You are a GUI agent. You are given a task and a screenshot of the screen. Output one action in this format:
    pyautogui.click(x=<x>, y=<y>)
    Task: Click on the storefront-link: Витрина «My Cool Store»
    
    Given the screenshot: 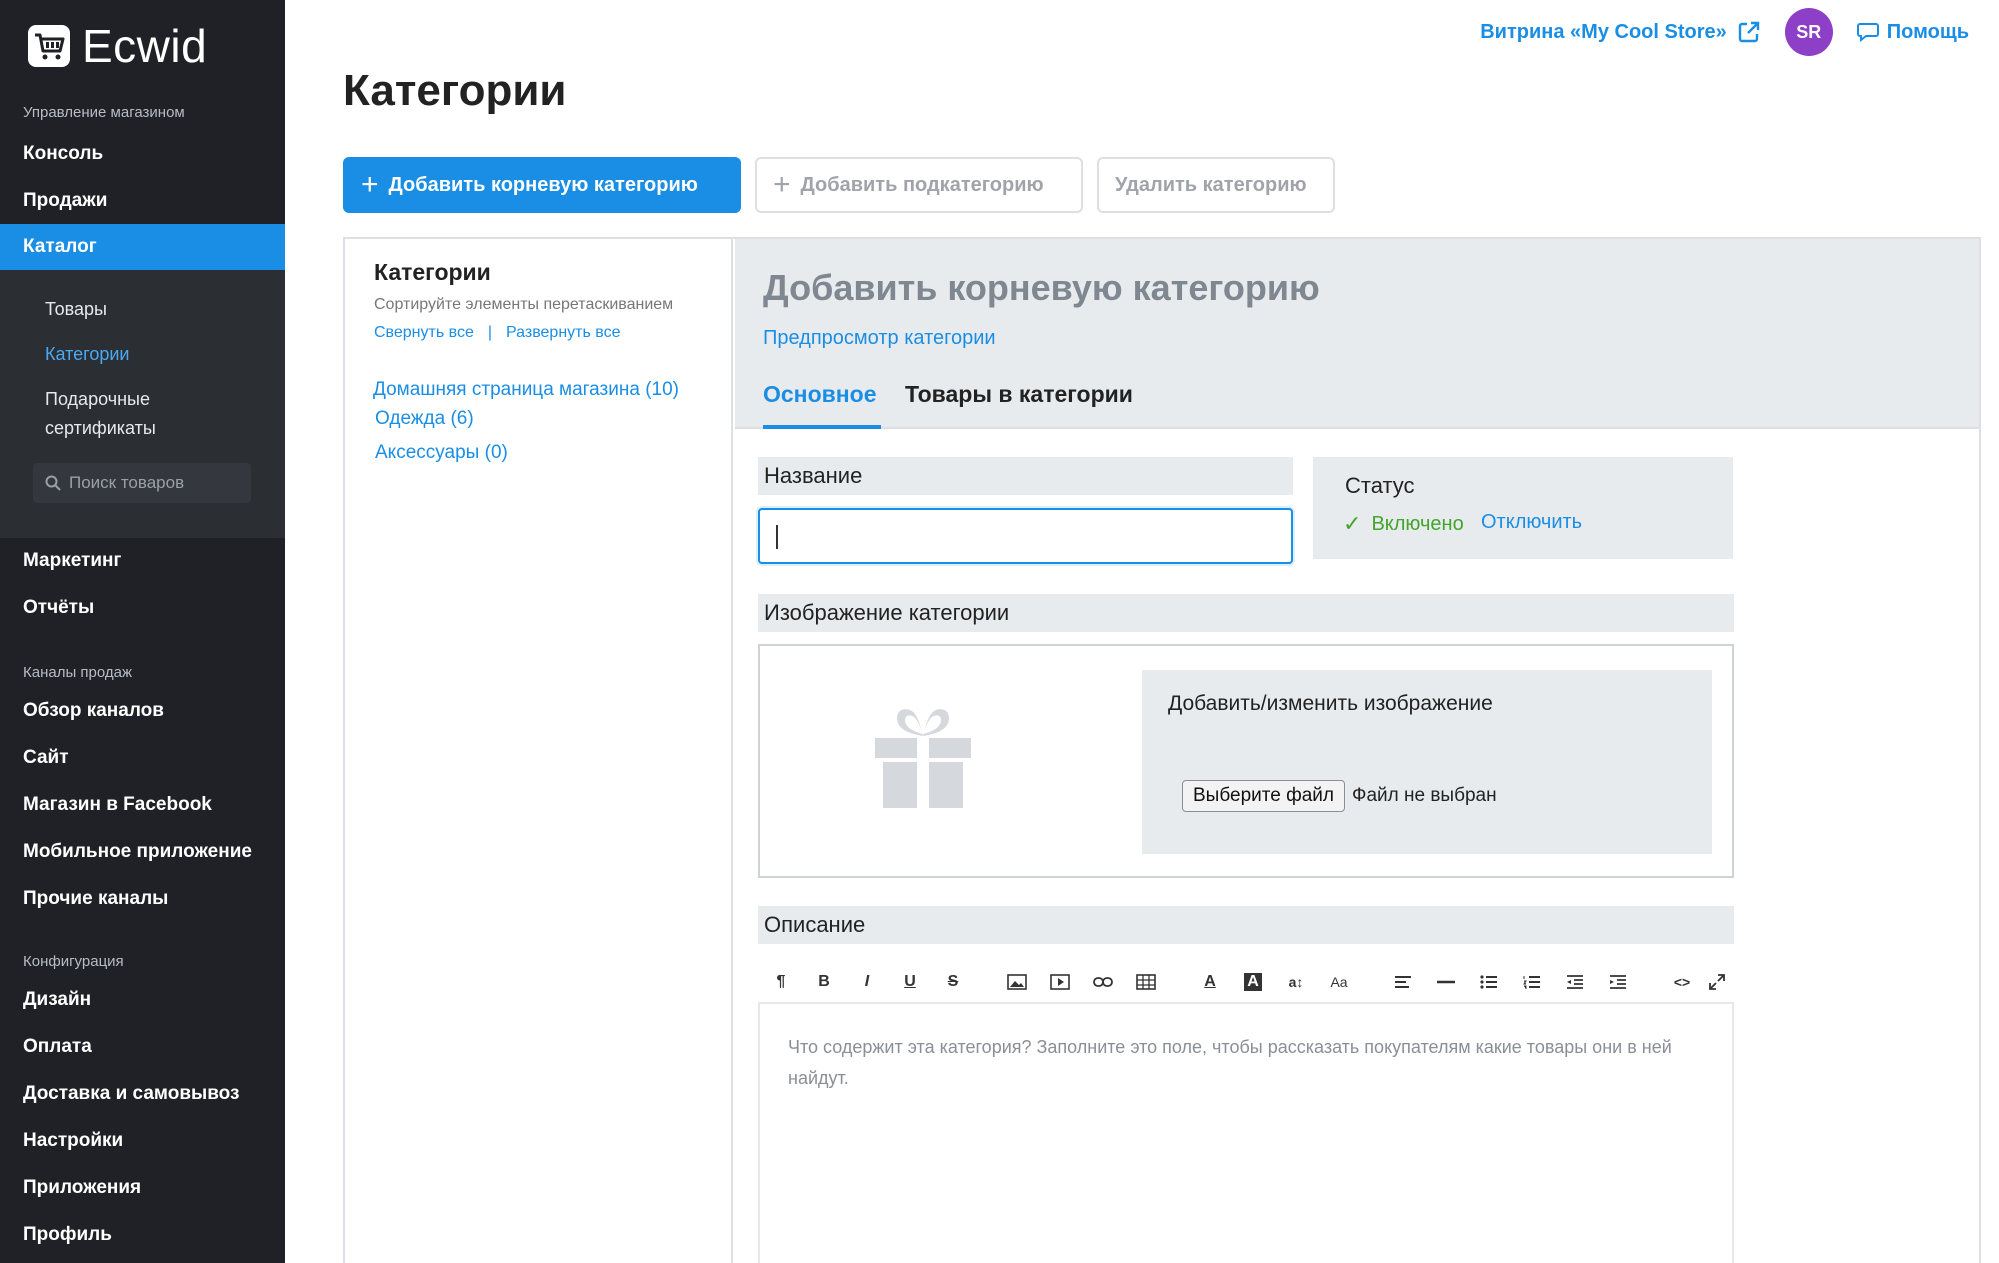 What is the action you would take?
    pyautogui.click(x=1620, y=32)
    